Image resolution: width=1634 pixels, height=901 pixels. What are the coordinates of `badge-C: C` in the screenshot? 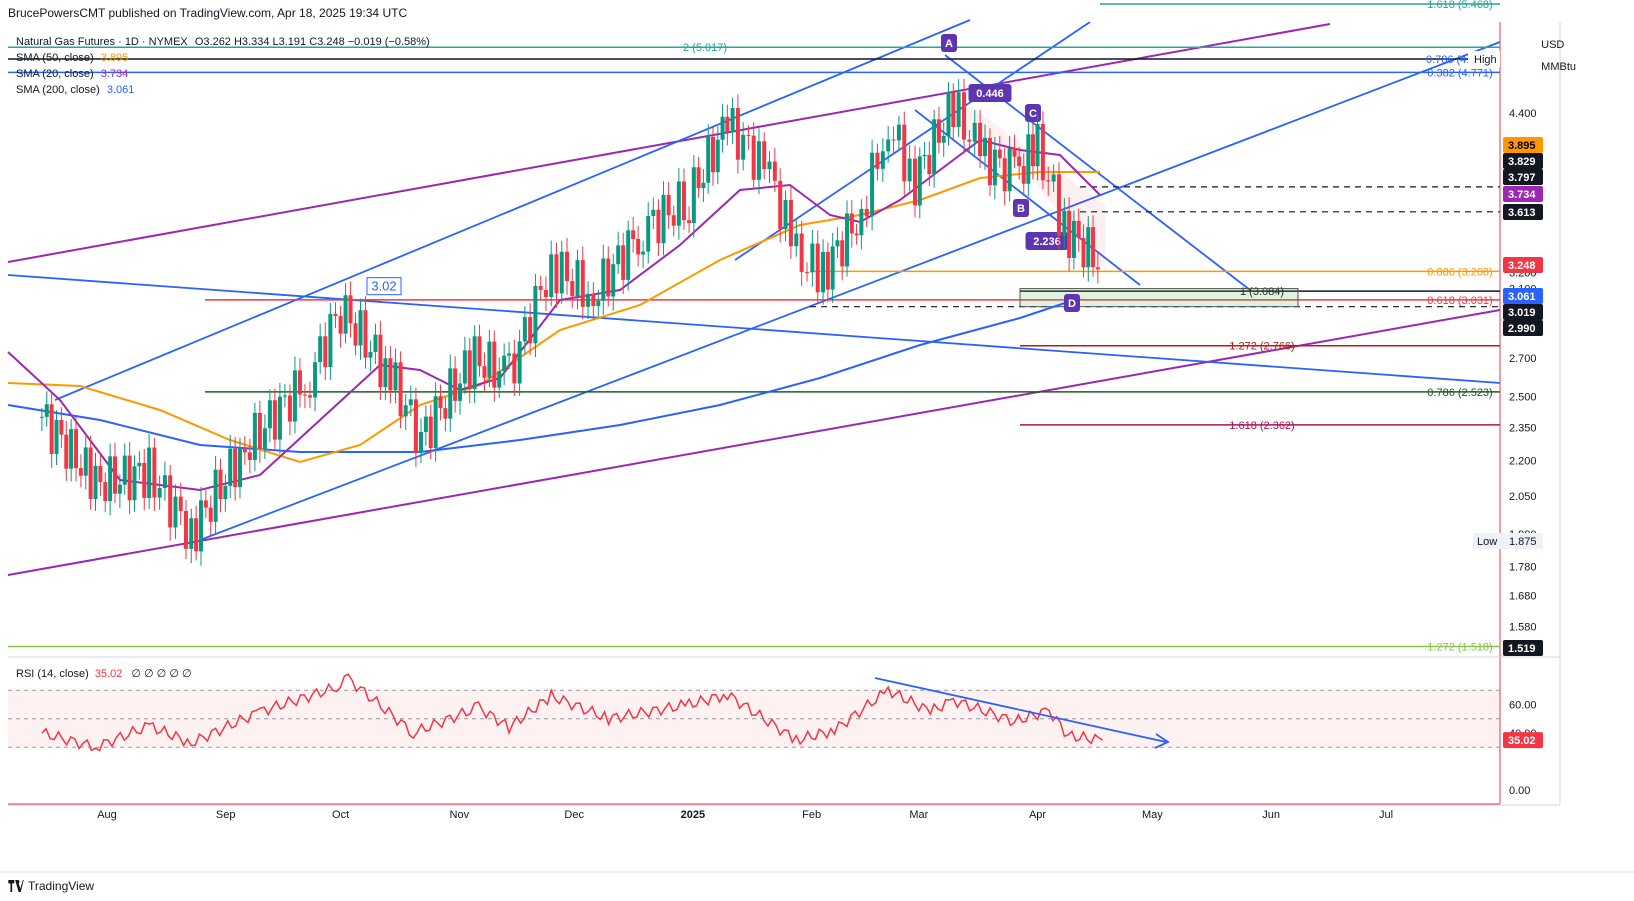 It's located at (1033, 114).